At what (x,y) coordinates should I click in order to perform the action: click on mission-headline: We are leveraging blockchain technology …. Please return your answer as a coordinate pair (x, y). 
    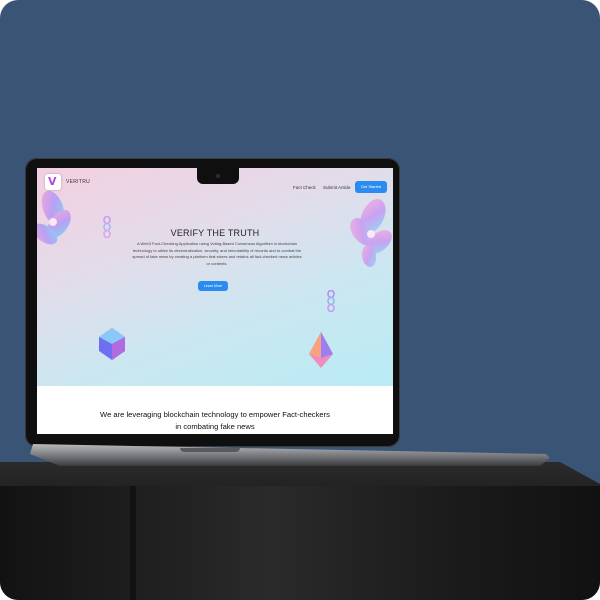
    Looking at the image, I should click on (215, 420).